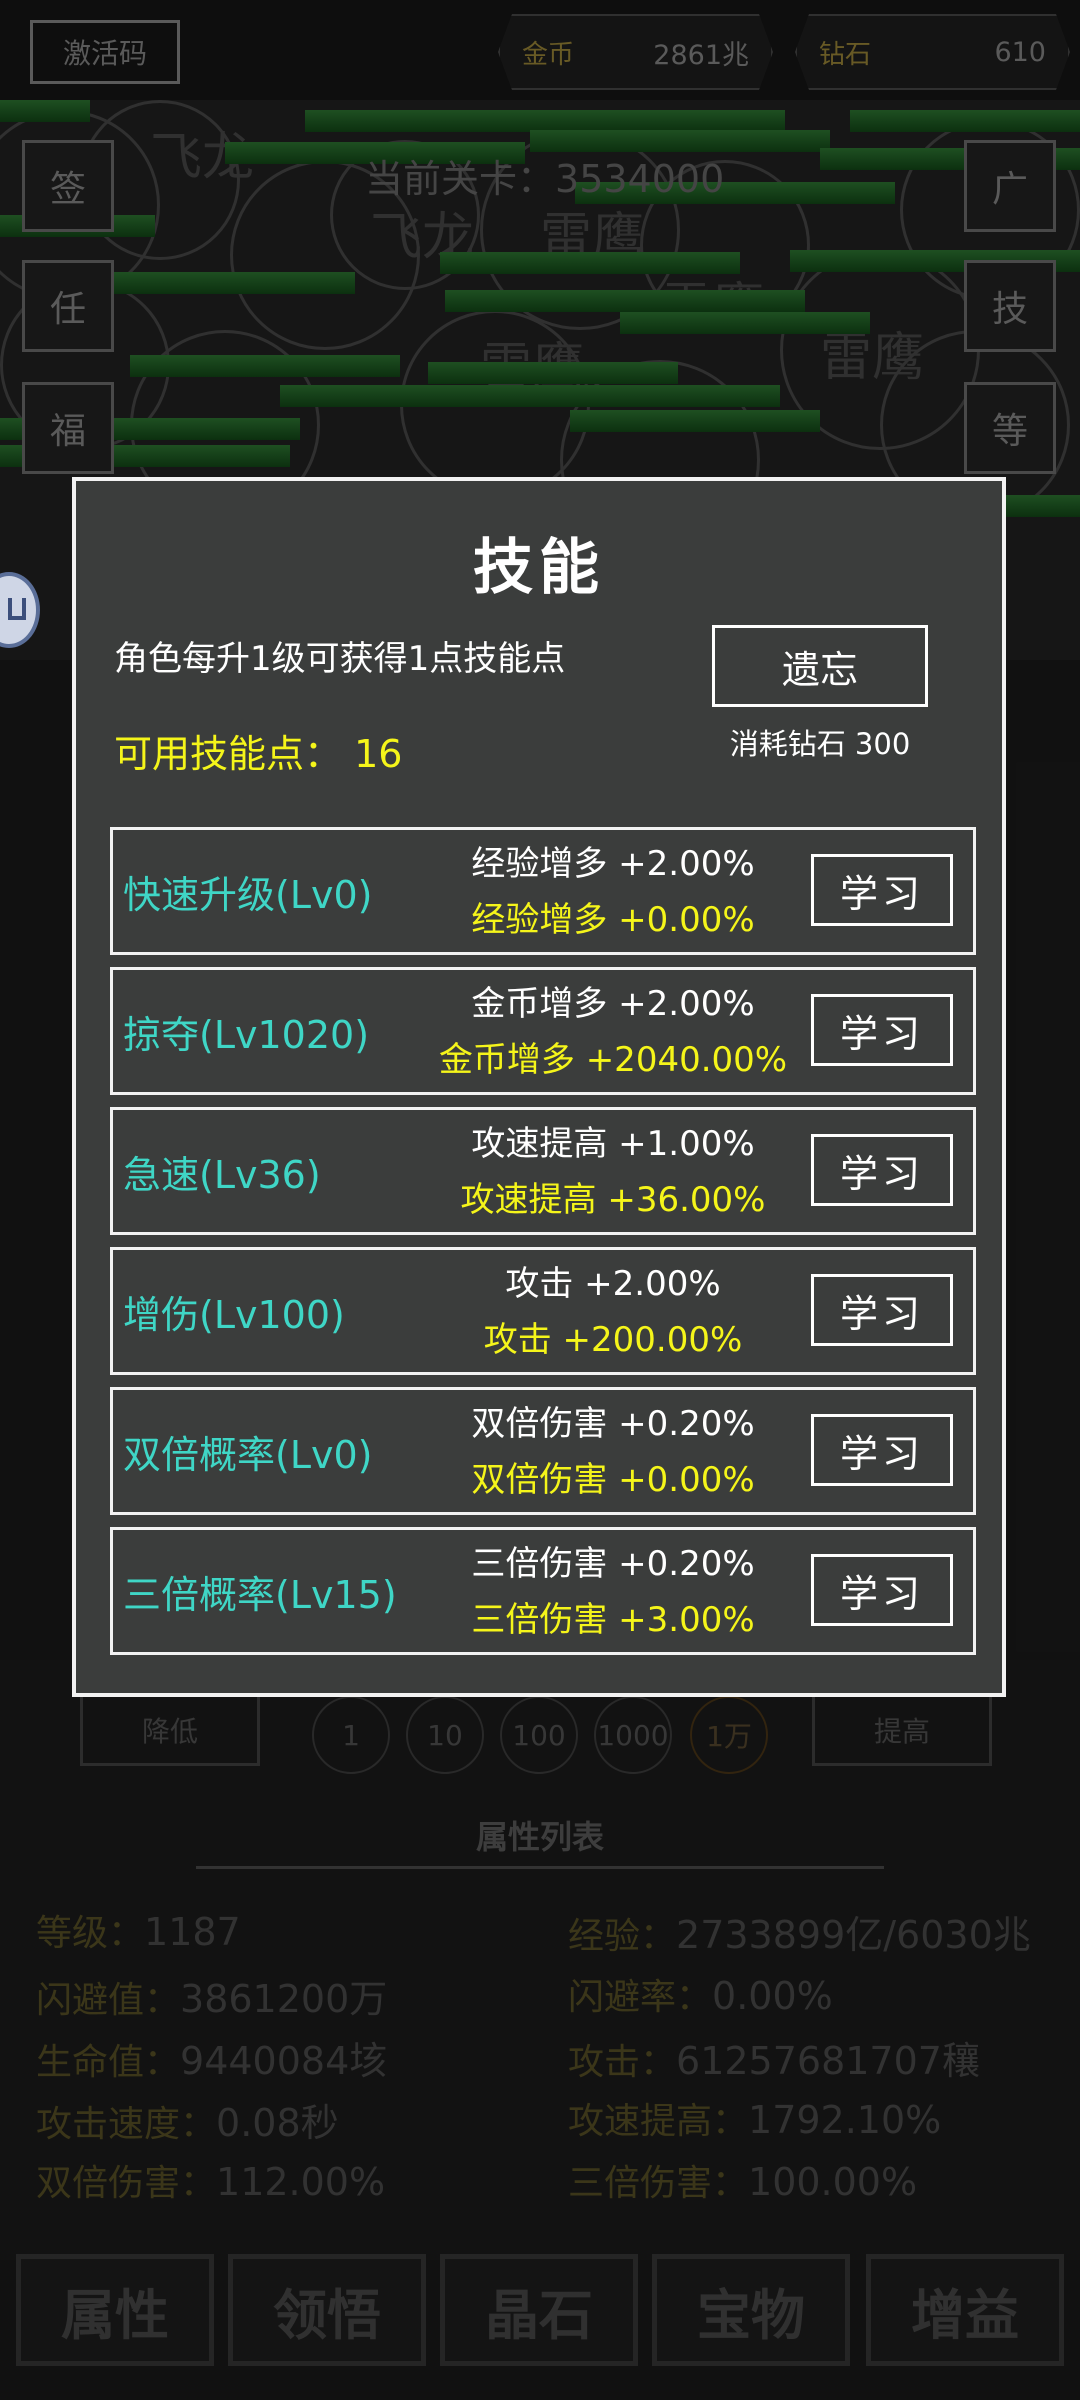 This screenshot has height=2400, width=1080. Describe the element at coordinates (543, 1031) in the screenshot. I see `skill-row-plunder: 掠夺(Lv1020) 金币增多 +2.00% 金币增多 +2040.00% 学习` at that location.